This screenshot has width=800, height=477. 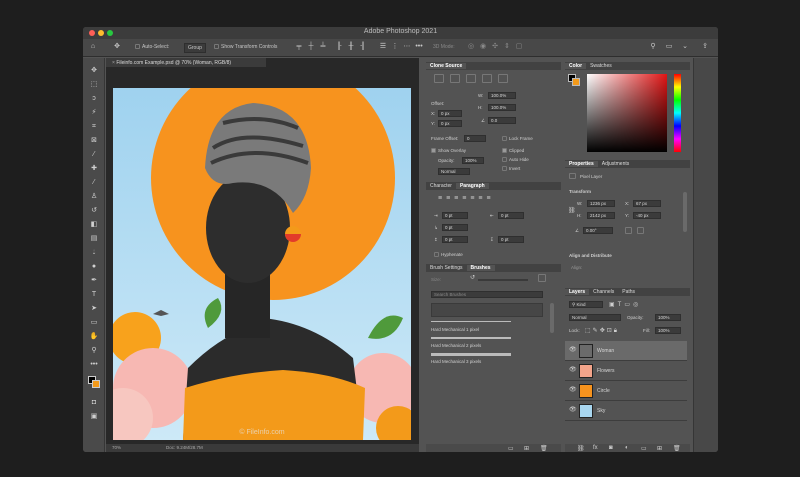 I want to click on rectangle-tool-icon: ▭, so click(x=94, y=323).